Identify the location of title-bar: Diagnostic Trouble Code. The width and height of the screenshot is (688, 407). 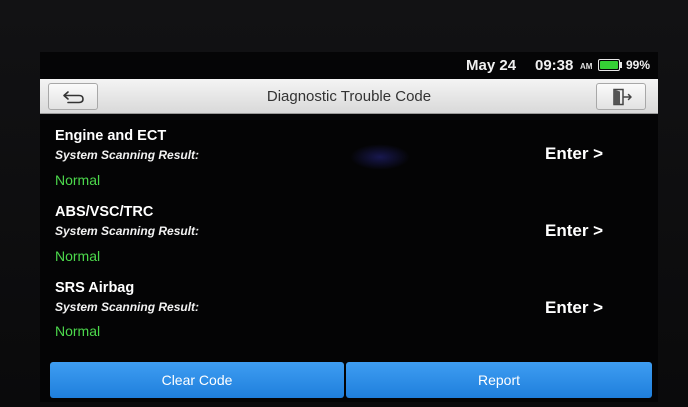
(349, 96).